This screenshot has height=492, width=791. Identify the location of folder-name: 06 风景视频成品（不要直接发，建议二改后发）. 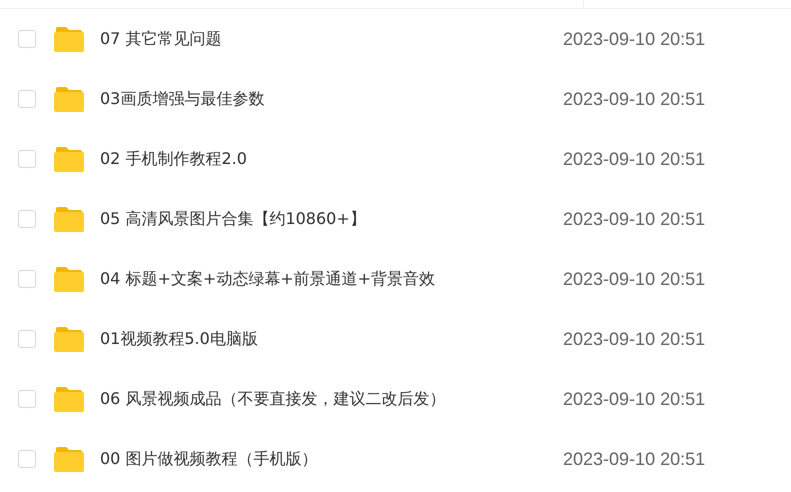
(331, 399).